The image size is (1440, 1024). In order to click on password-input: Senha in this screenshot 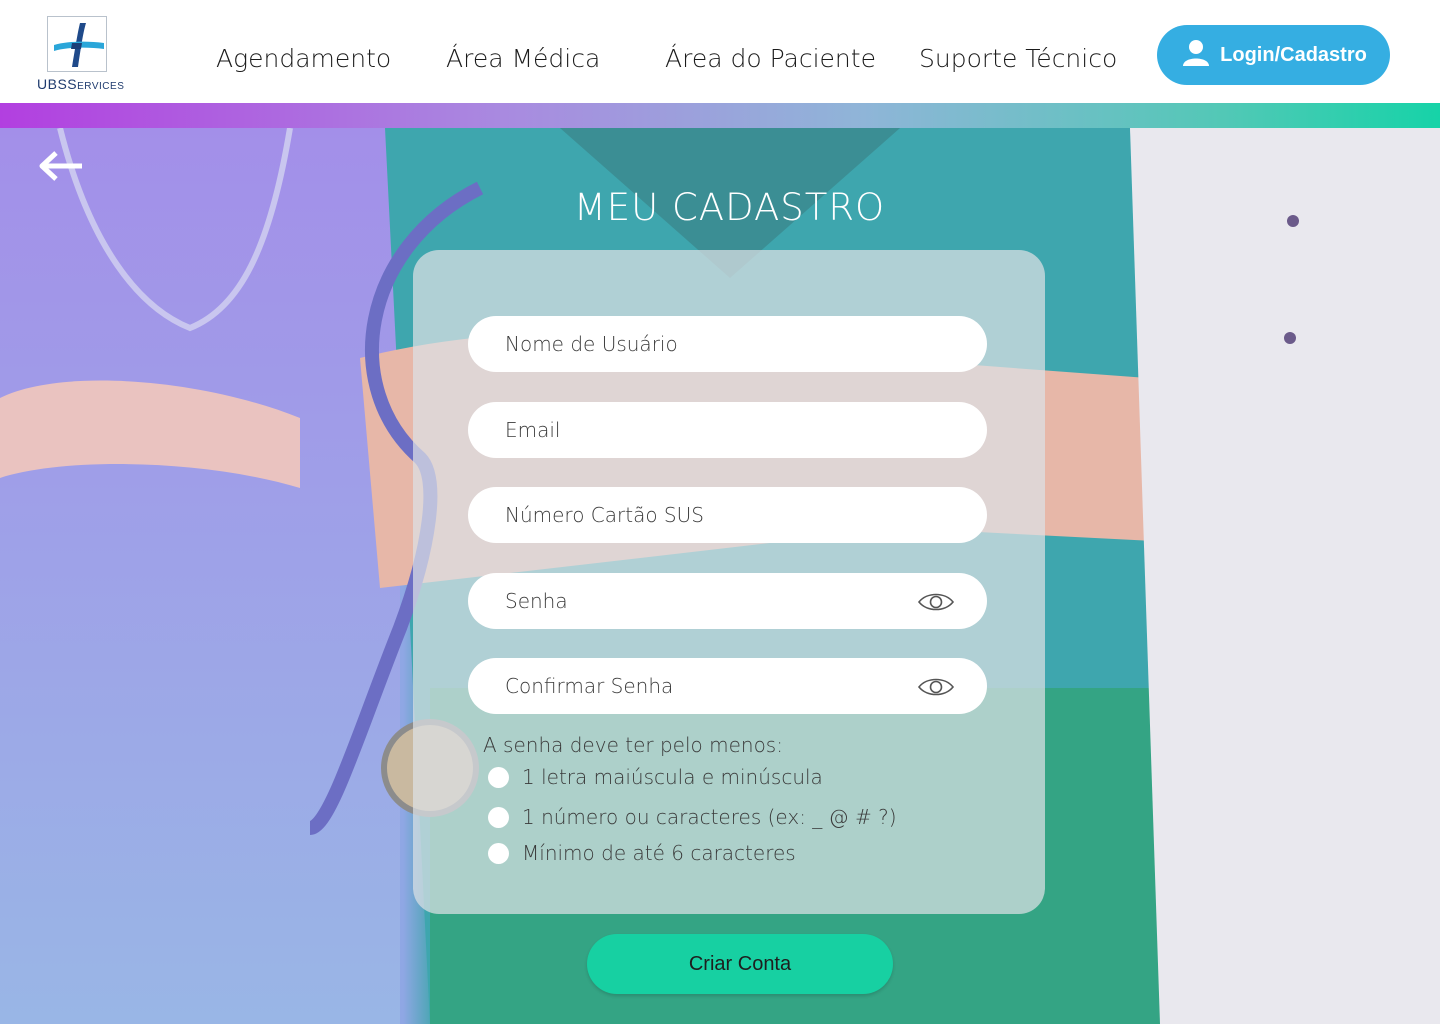, I will do `click(727, 601)`.